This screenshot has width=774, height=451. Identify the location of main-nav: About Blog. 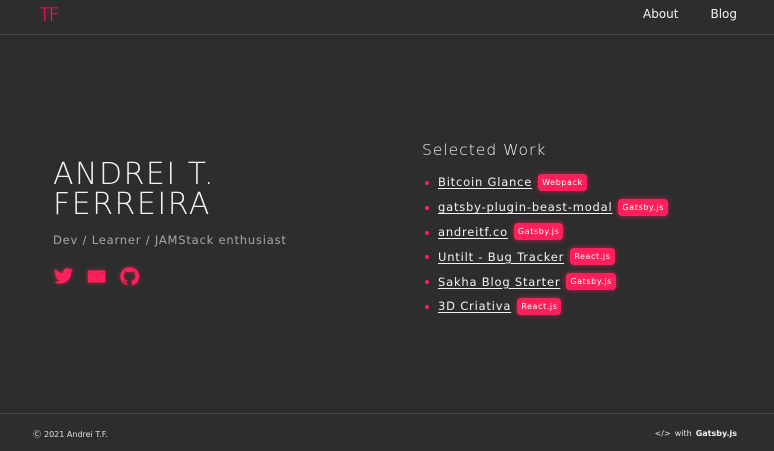
(690, 14).